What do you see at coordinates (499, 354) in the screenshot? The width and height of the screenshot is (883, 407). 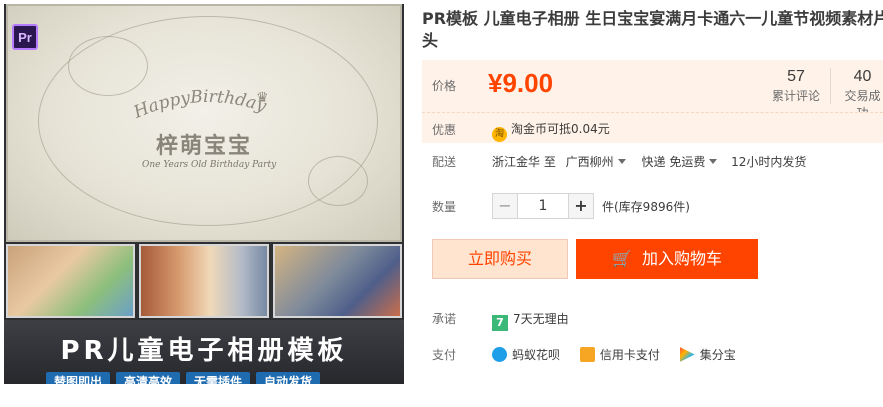 I see `huabei-icon` at bounding box center [499, 354].